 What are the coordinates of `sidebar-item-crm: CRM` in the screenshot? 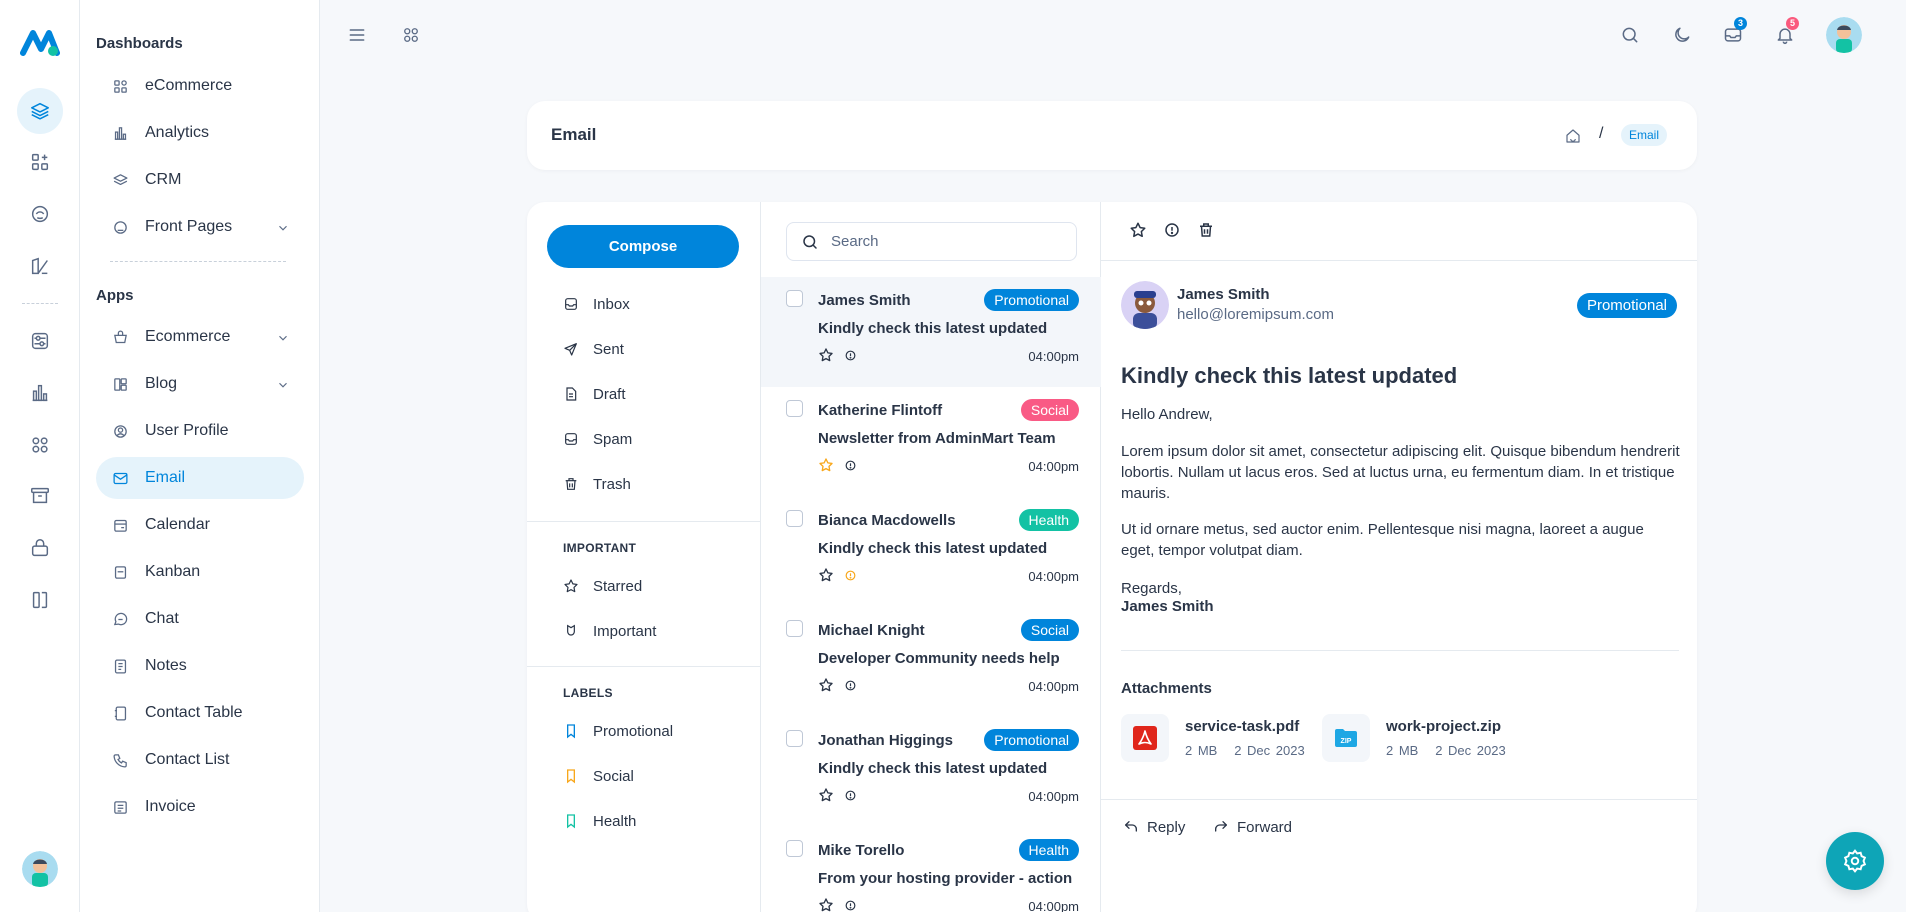 It's located at (200, 180).